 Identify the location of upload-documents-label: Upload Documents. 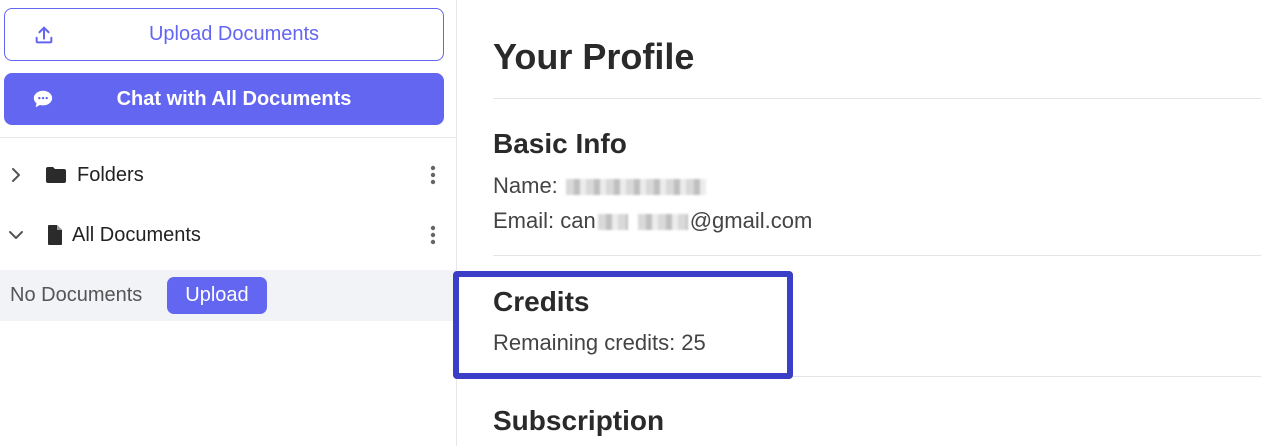
(234, 34).